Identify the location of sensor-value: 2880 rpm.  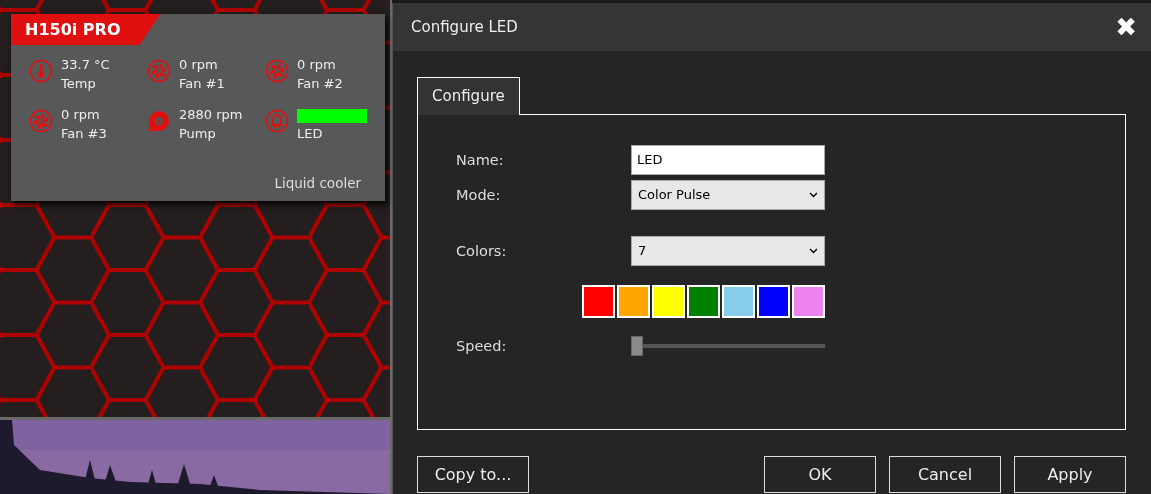
(211, 115).